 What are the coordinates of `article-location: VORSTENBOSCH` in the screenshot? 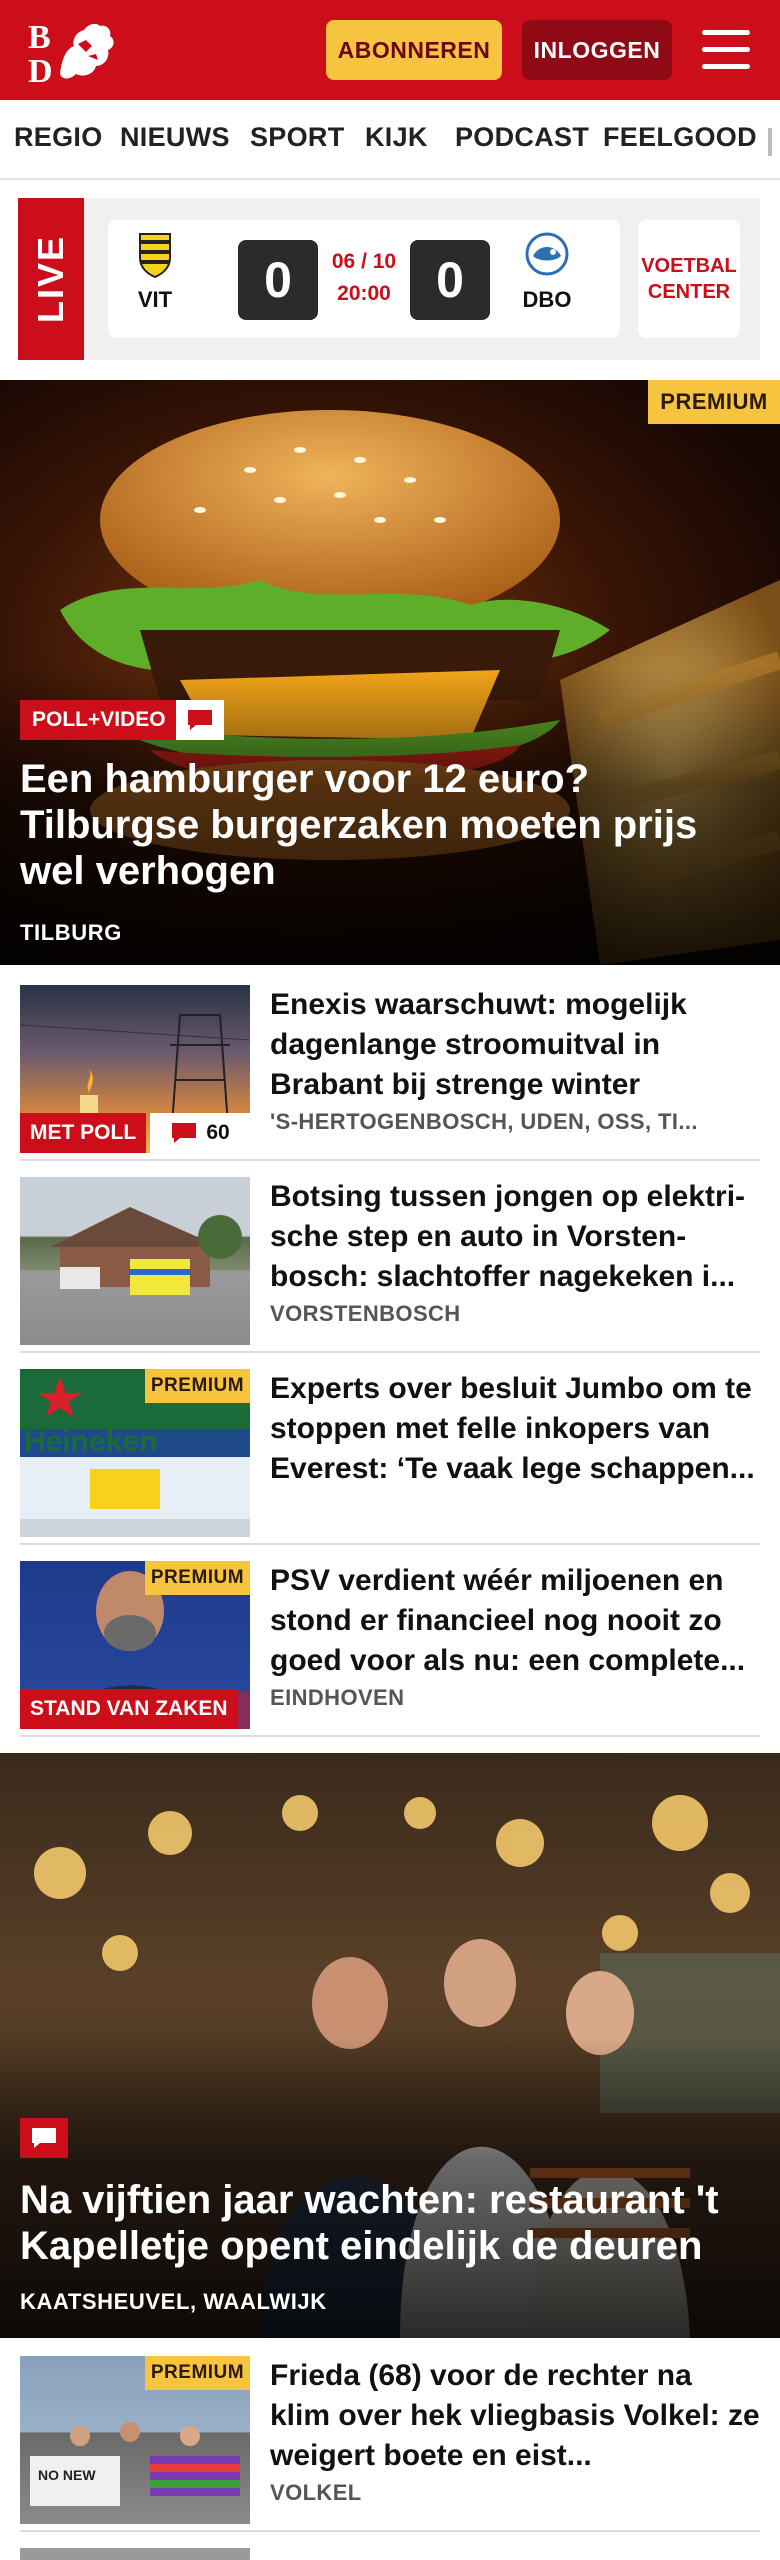 It's located at (365, 1313).